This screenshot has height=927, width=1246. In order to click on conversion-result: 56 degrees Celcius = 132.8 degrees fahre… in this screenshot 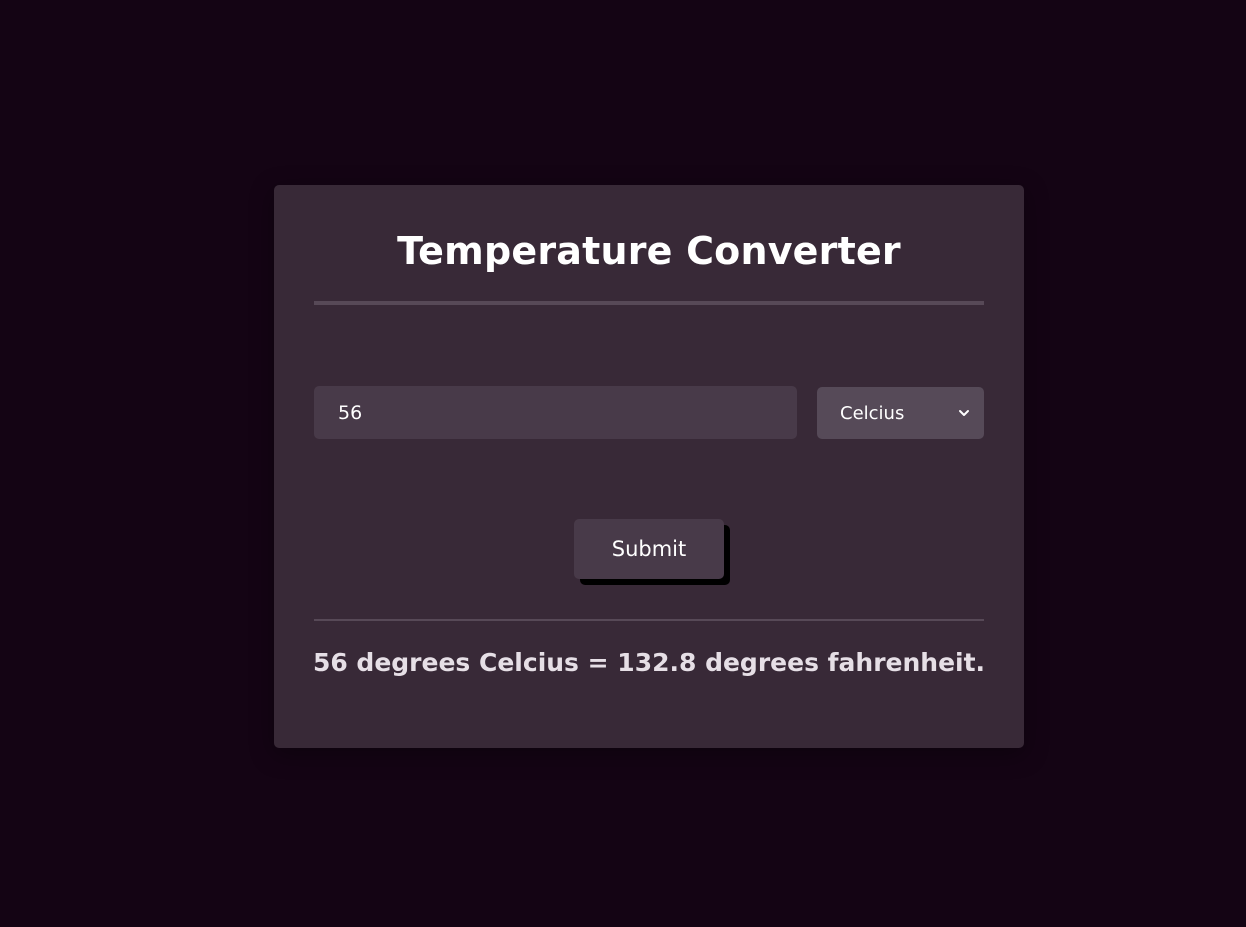, I will do `click(649, 662)`.